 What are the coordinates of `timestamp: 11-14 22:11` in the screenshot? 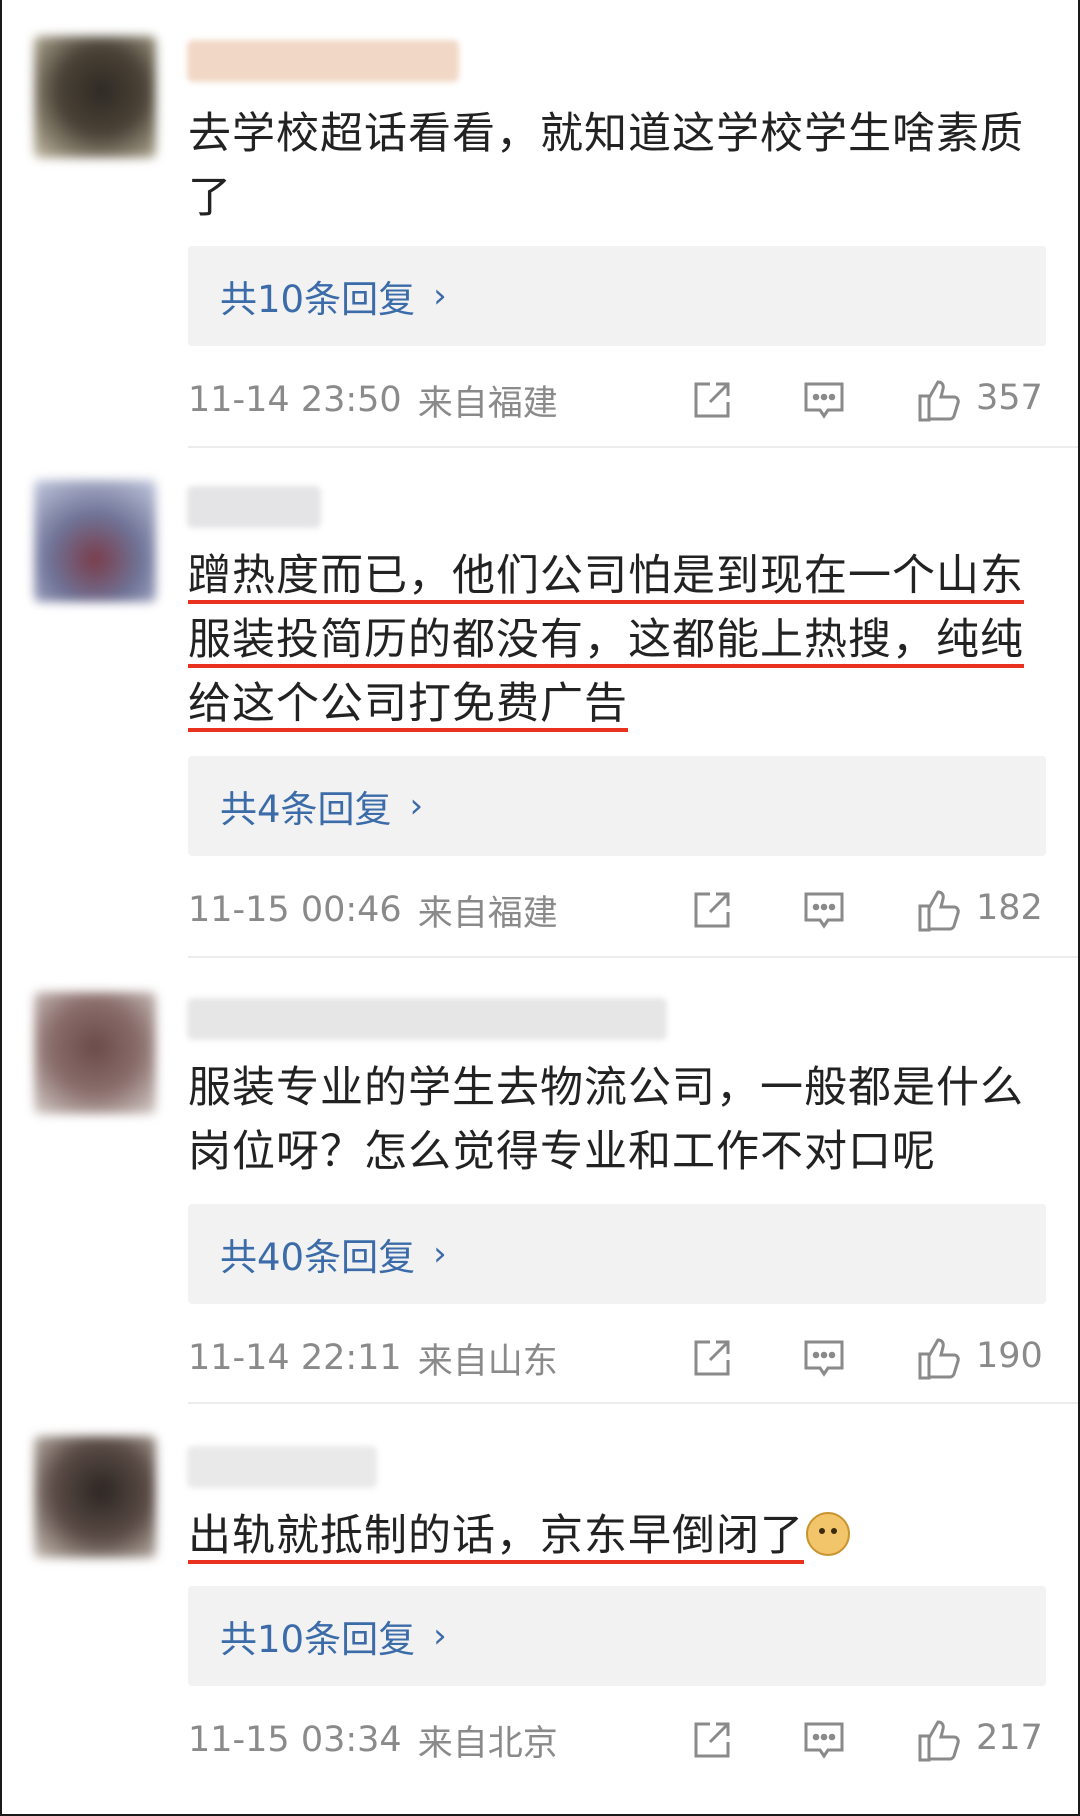 It's located at (295, 1358).